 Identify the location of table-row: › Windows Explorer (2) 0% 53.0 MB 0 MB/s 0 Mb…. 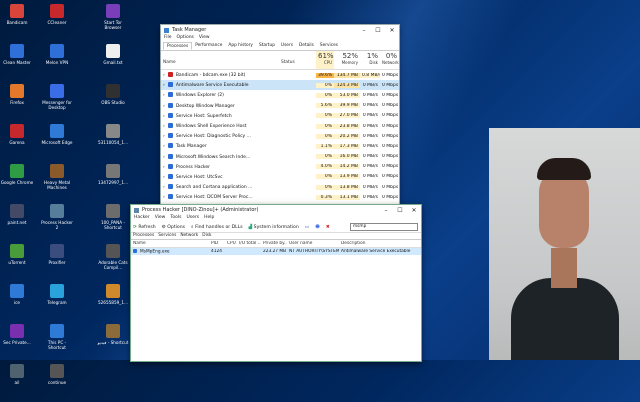
(280, 95).